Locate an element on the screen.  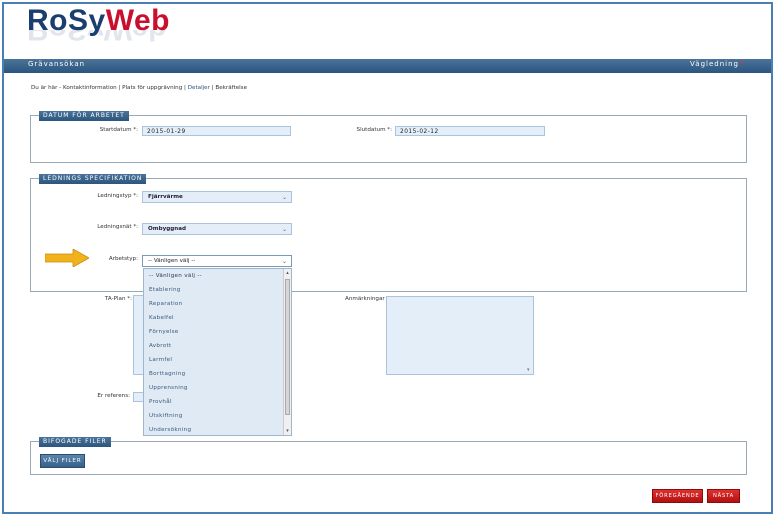
choose-files-button: VÄLJ FILER is located at coordinates (62, 461).